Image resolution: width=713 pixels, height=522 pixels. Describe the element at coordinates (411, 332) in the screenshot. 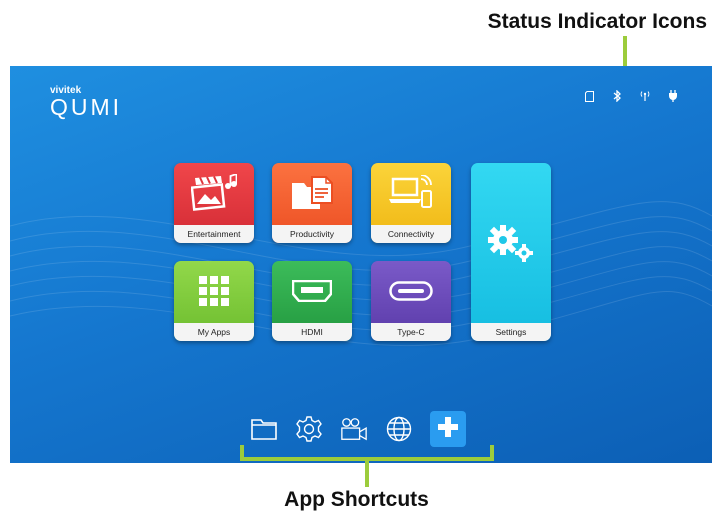

I see `tile-label: Type-C` at that location.